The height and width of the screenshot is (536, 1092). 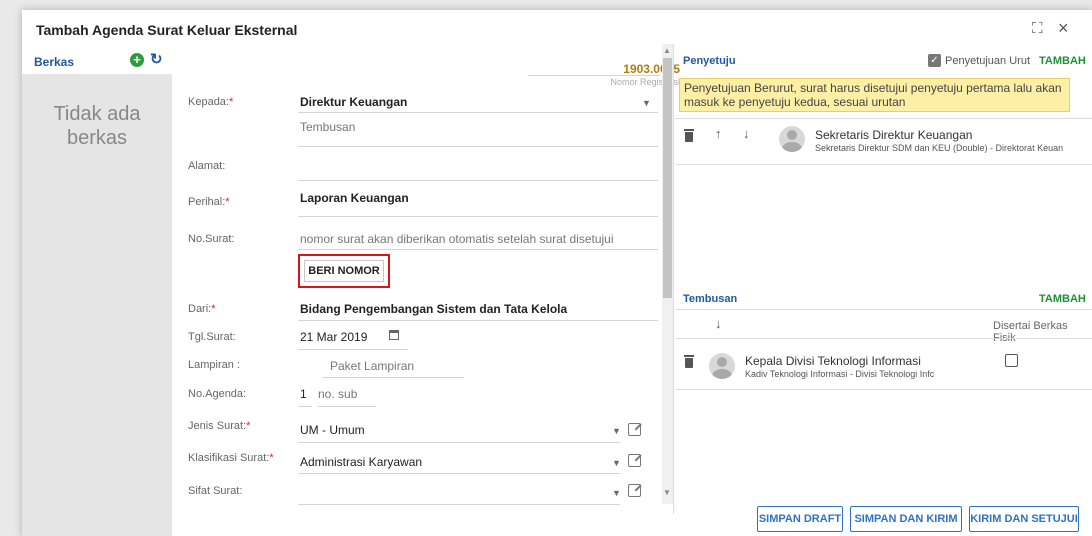 What do you see at coordinates (1024, 519) in the screenshot?
I see `kirim-dan-setujui-button: KIRIM DAN SETUJUI` at bounding box center [1024, 519].